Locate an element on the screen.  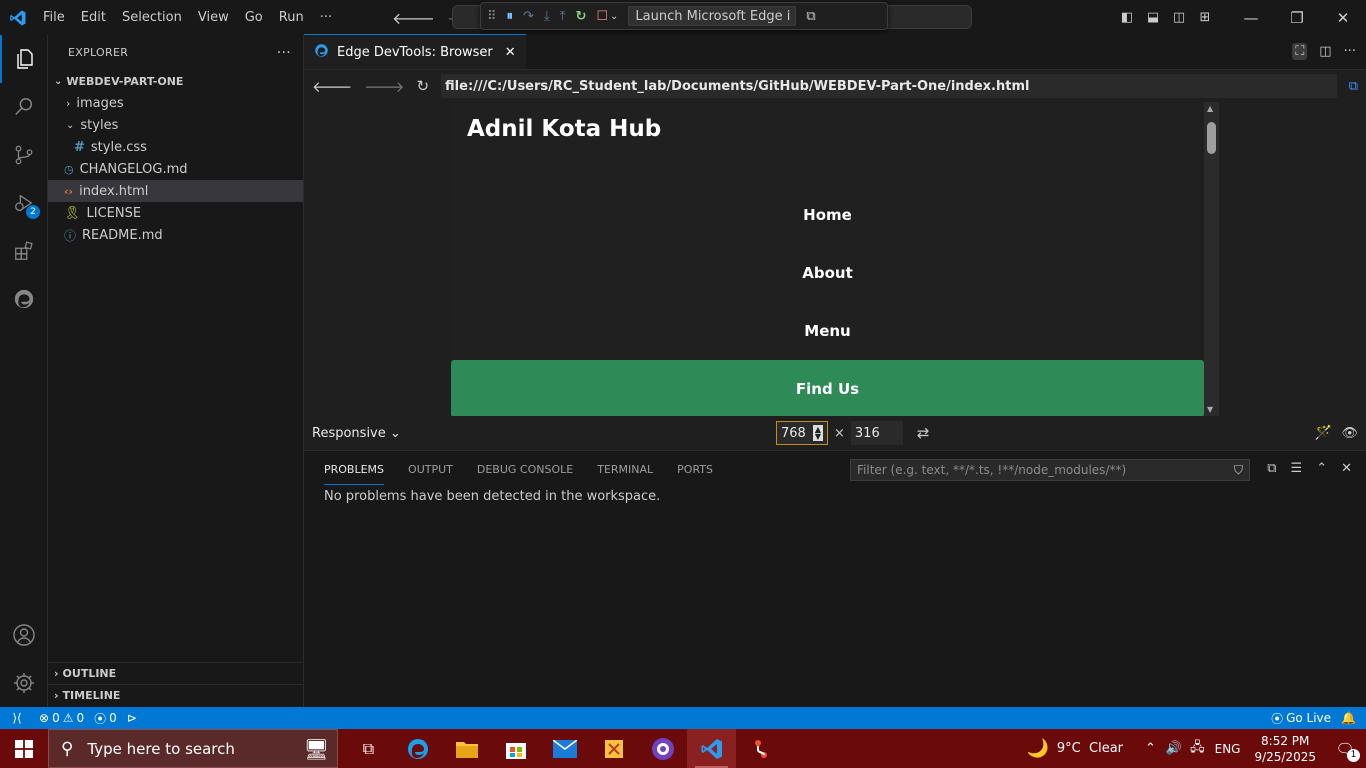
tree-item-styles: ⌄ styles is located at coordinates (175, 125).